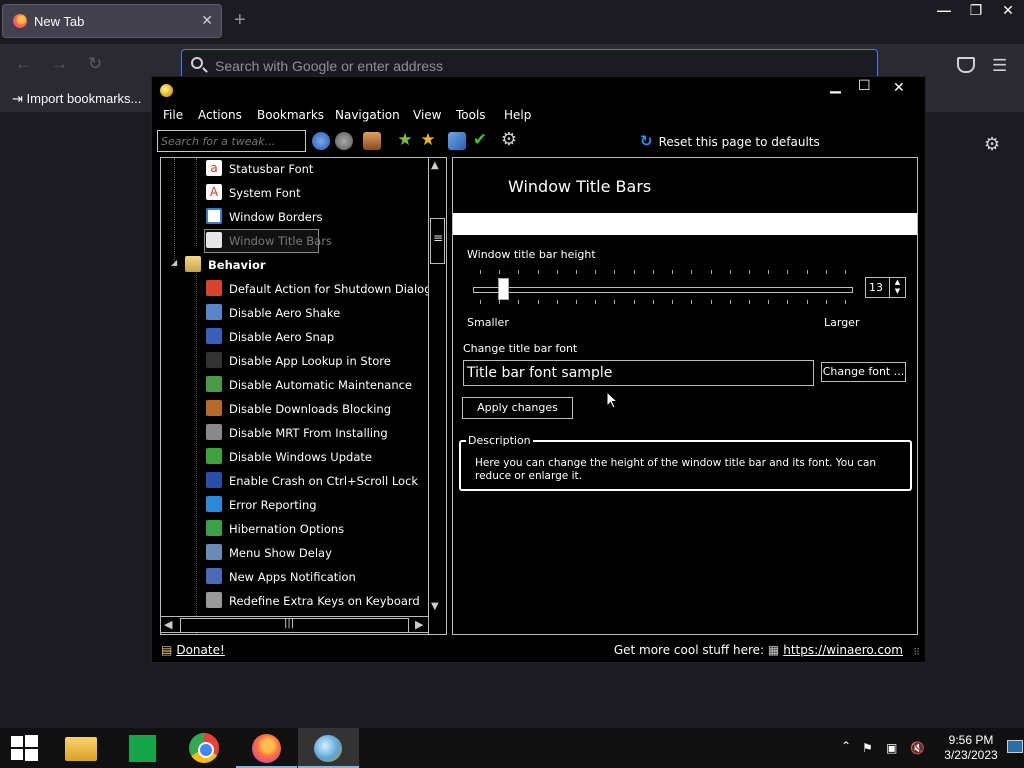 The height and width of the screenshot is (768, 1024). What do you see at coordinates (321, 141) in the screenshot?
I see `back-icon` at bounding box center [321, 141].